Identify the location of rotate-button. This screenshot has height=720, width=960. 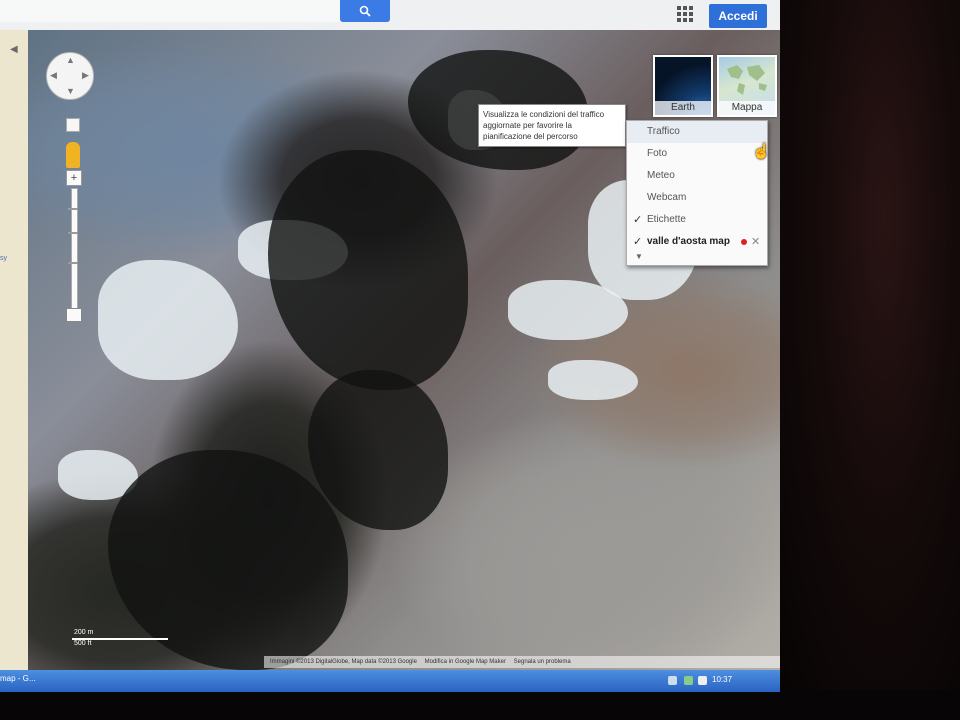
(73, 125).